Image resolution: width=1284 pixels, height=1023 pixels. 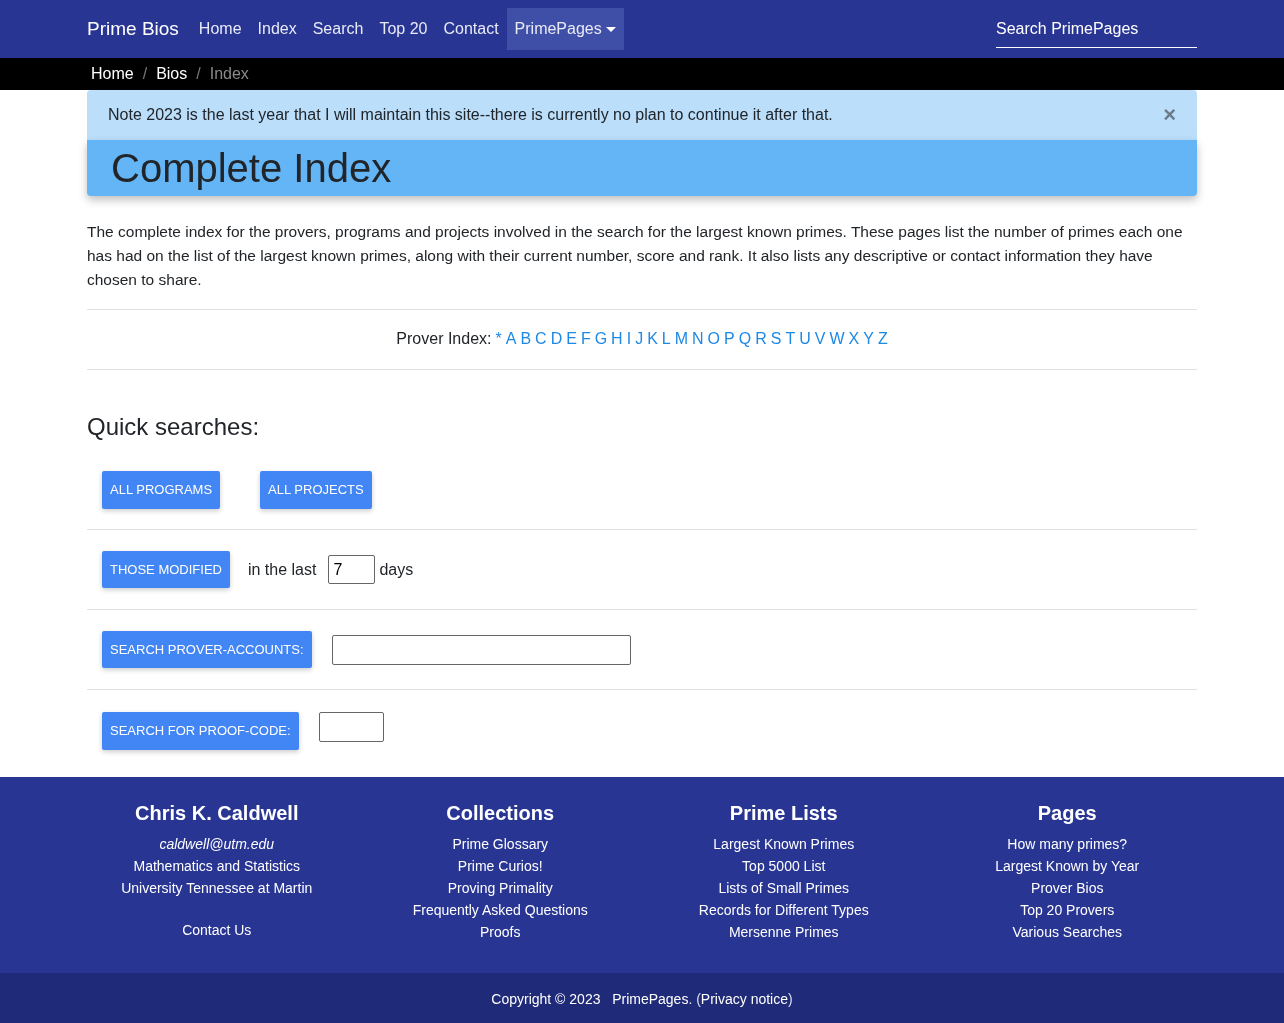 What do you see at coordinates (396, 569) in the screenshot?
I see `label-text: days` at bounding box center [396, 569].